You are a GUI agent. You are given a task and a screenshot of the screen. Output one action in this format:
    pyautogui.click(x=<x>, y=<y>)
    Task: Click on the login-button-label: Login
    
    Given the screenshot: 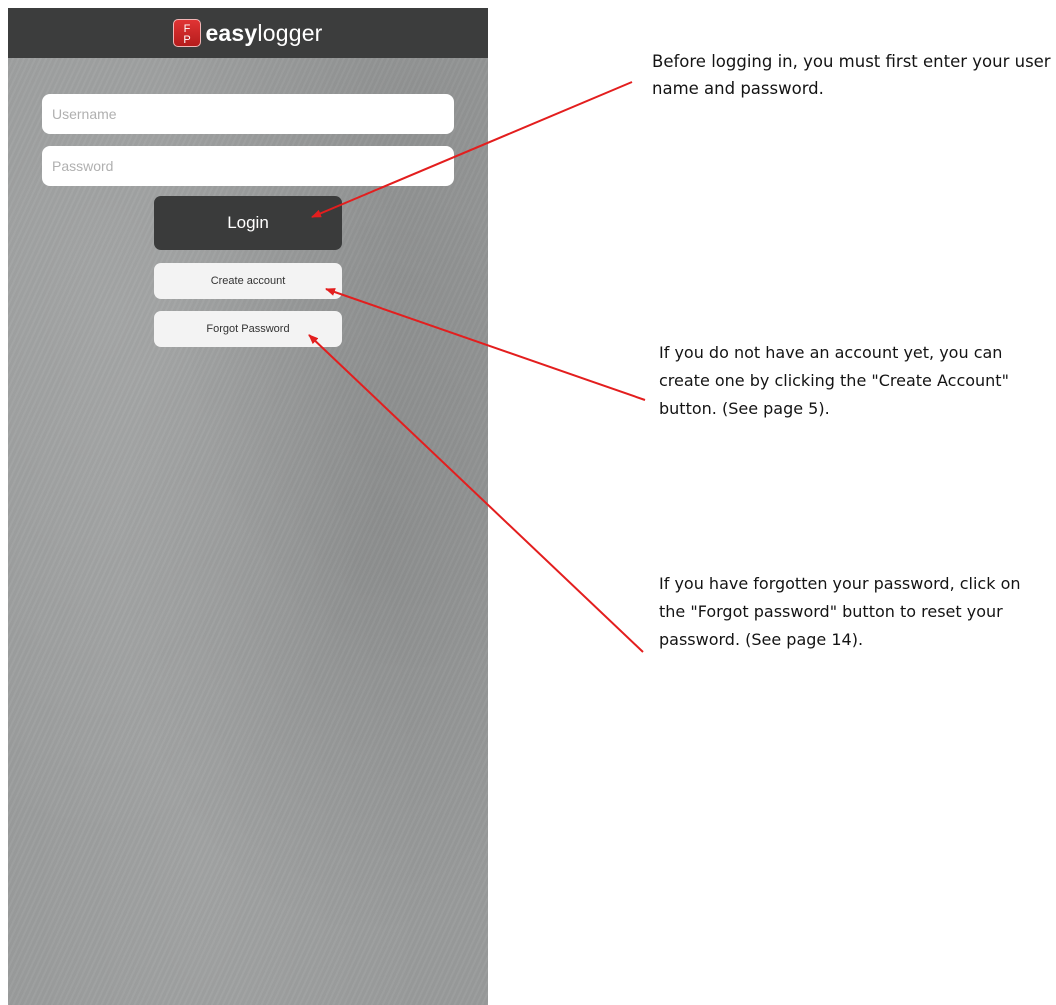 What is the action you would take?
    pyautogui.click(x=248, y=222)
    